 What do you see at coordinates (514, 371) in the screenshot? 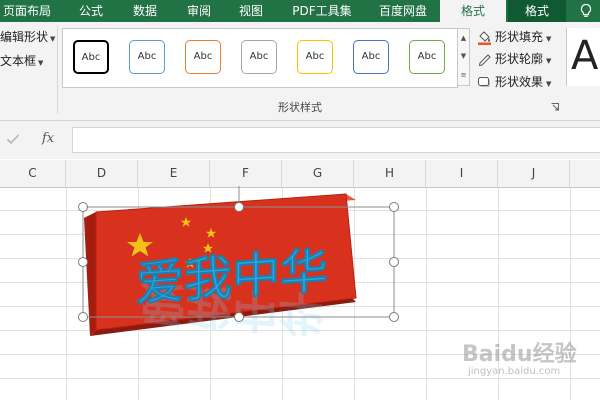
I see `watermark-url: jingyan.baidu.com` at bounding box center [514, 371].